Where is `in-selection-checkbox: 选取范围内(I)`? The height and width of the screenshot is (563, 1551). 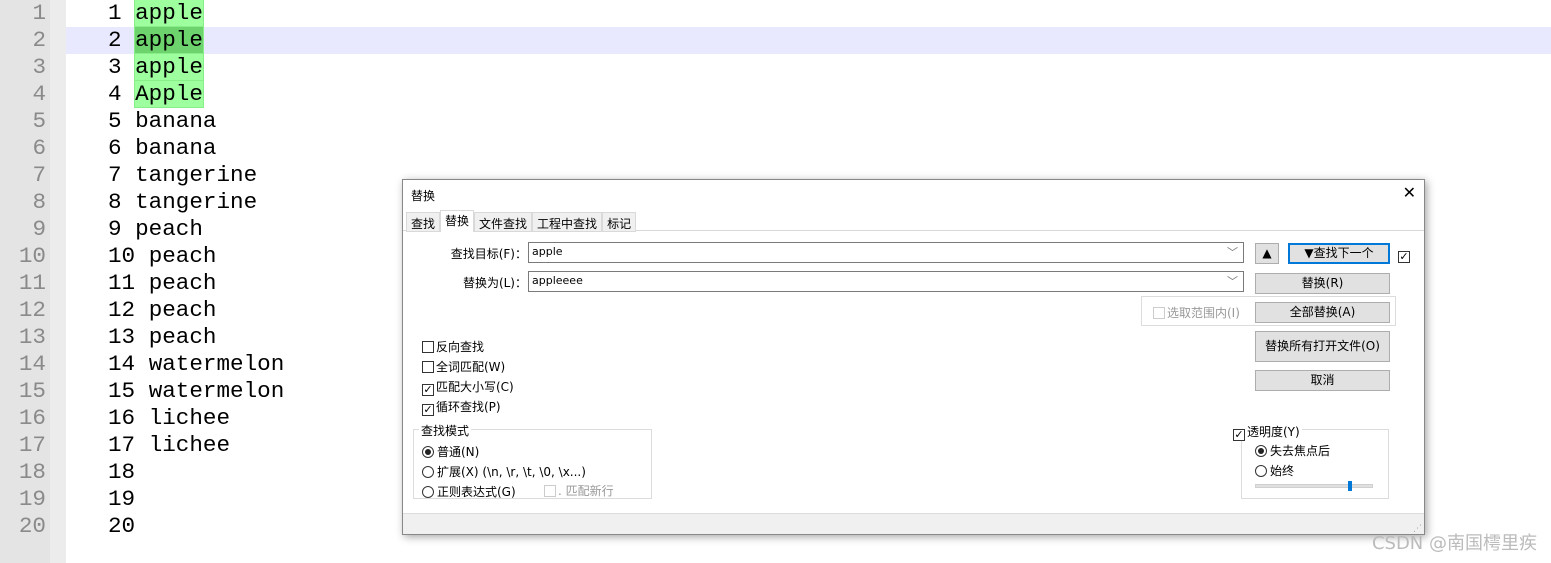
in-selection-checkbox: 选取范围内(I) is located at coordinates (1196, 312).